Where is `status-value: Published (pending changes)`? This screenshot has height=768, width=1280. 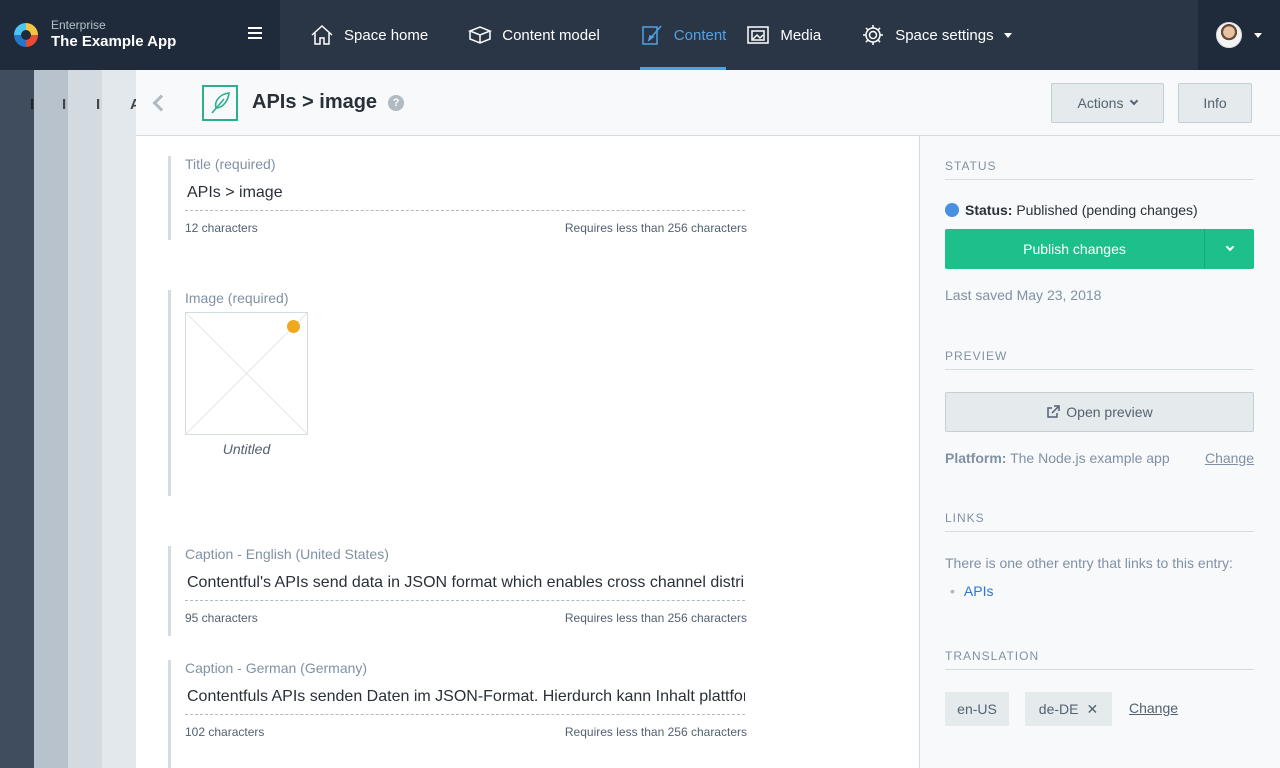
status-value: Published (pending changes) is located at coordinates (1107, 210).